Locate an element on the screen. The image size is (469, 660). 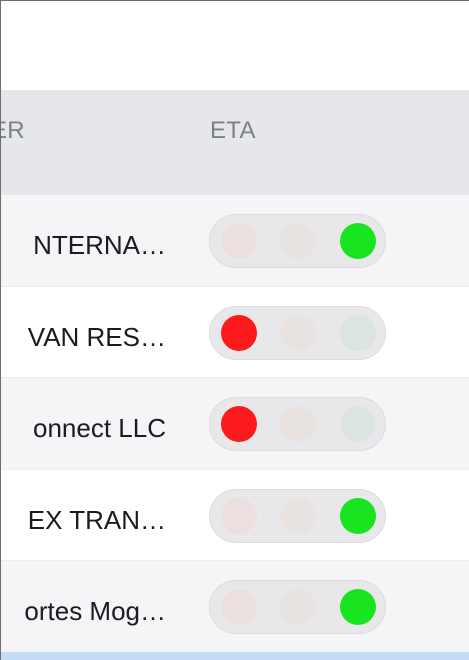
carrier-cell: onnect LLC is located at coordinates (99, 428).